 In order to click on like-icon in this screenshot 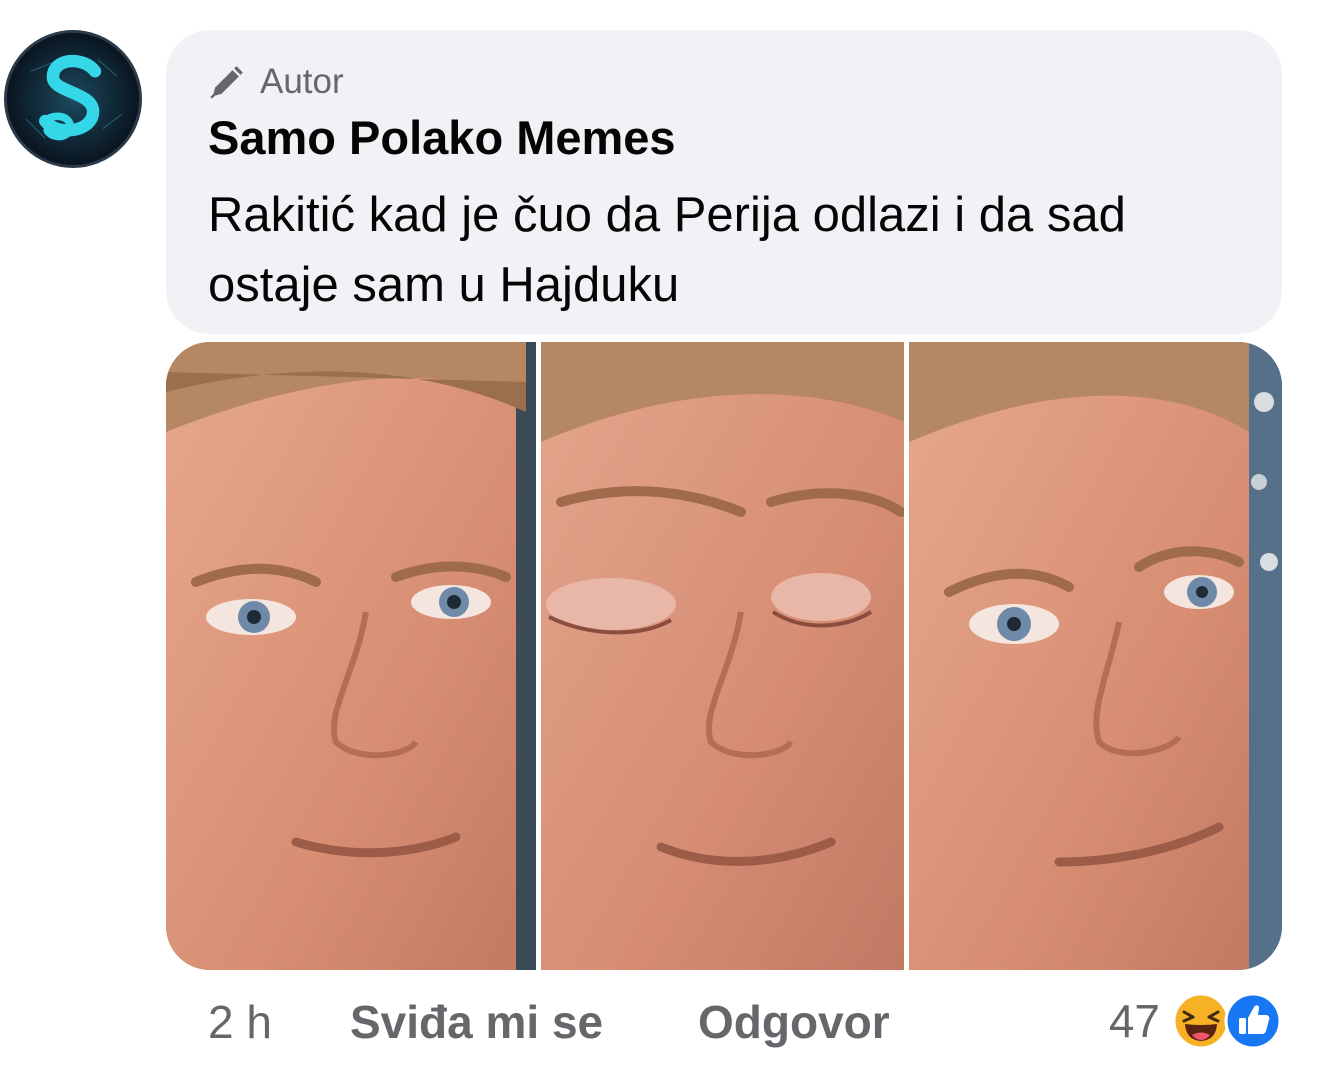, I will do `click(1253, 1021)`.